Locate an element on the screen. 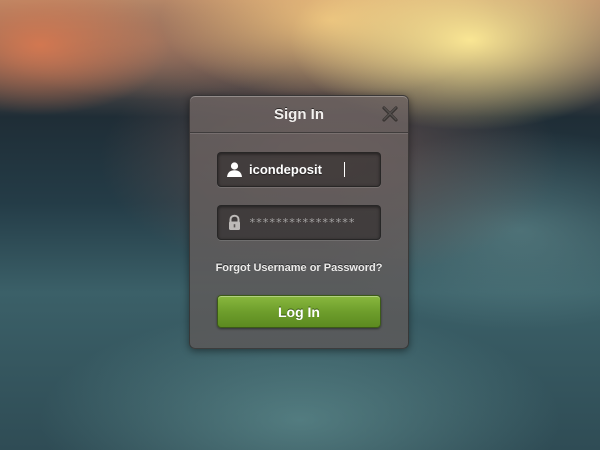 The width and height of the screenshot is (600, 450). password-input: **************** is located at coordinates (302, 222).